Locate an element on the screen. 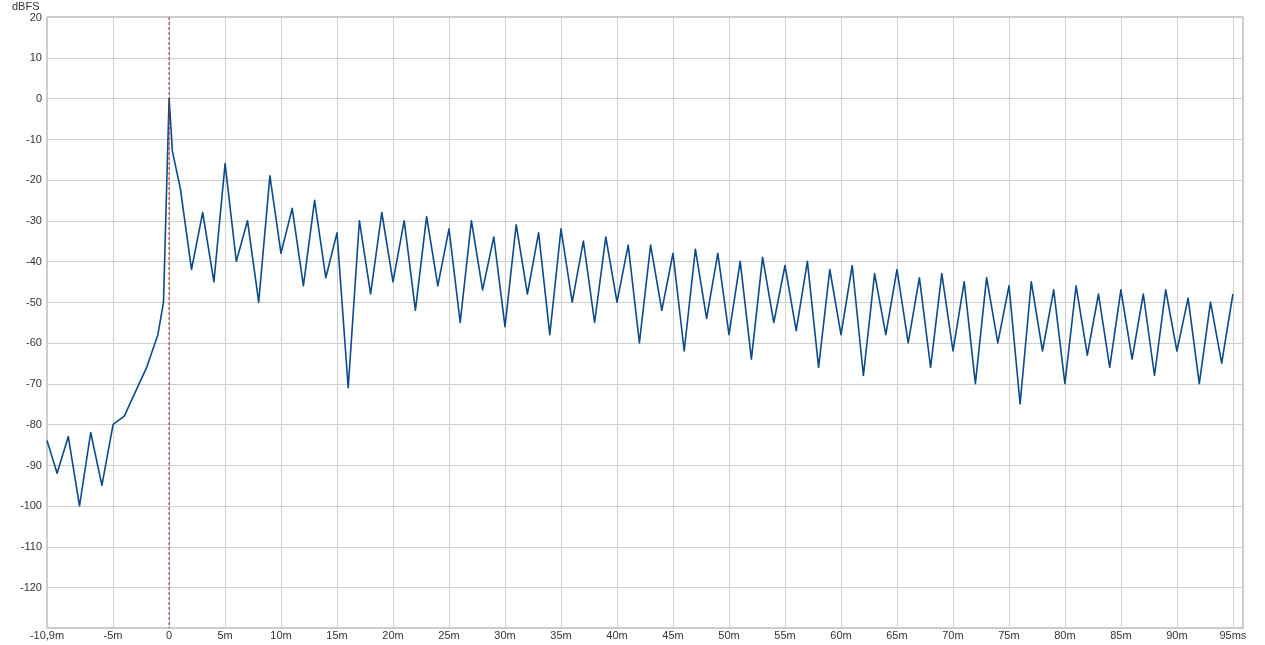 The width and height of the screenshot is (1265, 645). x-tick-label: 50m is located at coordinates (729, 635).